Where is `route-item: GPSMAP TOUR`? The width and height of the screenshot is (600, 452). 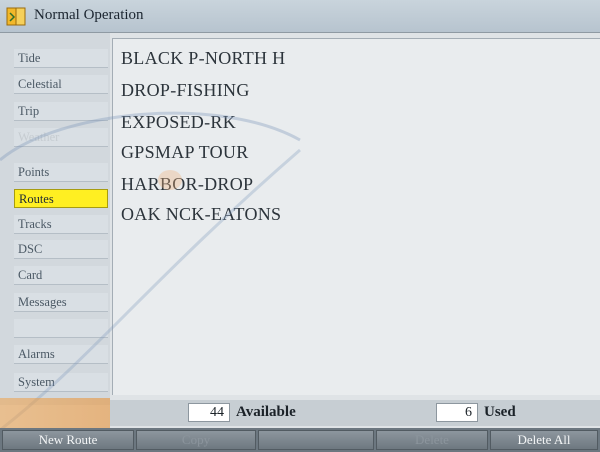
route-item: GPSMAP TOUR is located at coordinates (185, 152).